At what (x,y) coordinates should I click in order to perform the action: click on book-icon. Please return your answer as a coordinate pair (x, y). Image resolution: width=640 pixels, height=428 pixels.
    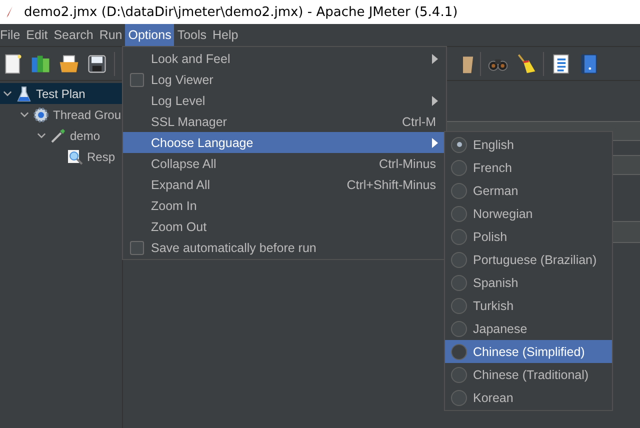
    Looking at the image, I should click on (589, 63).